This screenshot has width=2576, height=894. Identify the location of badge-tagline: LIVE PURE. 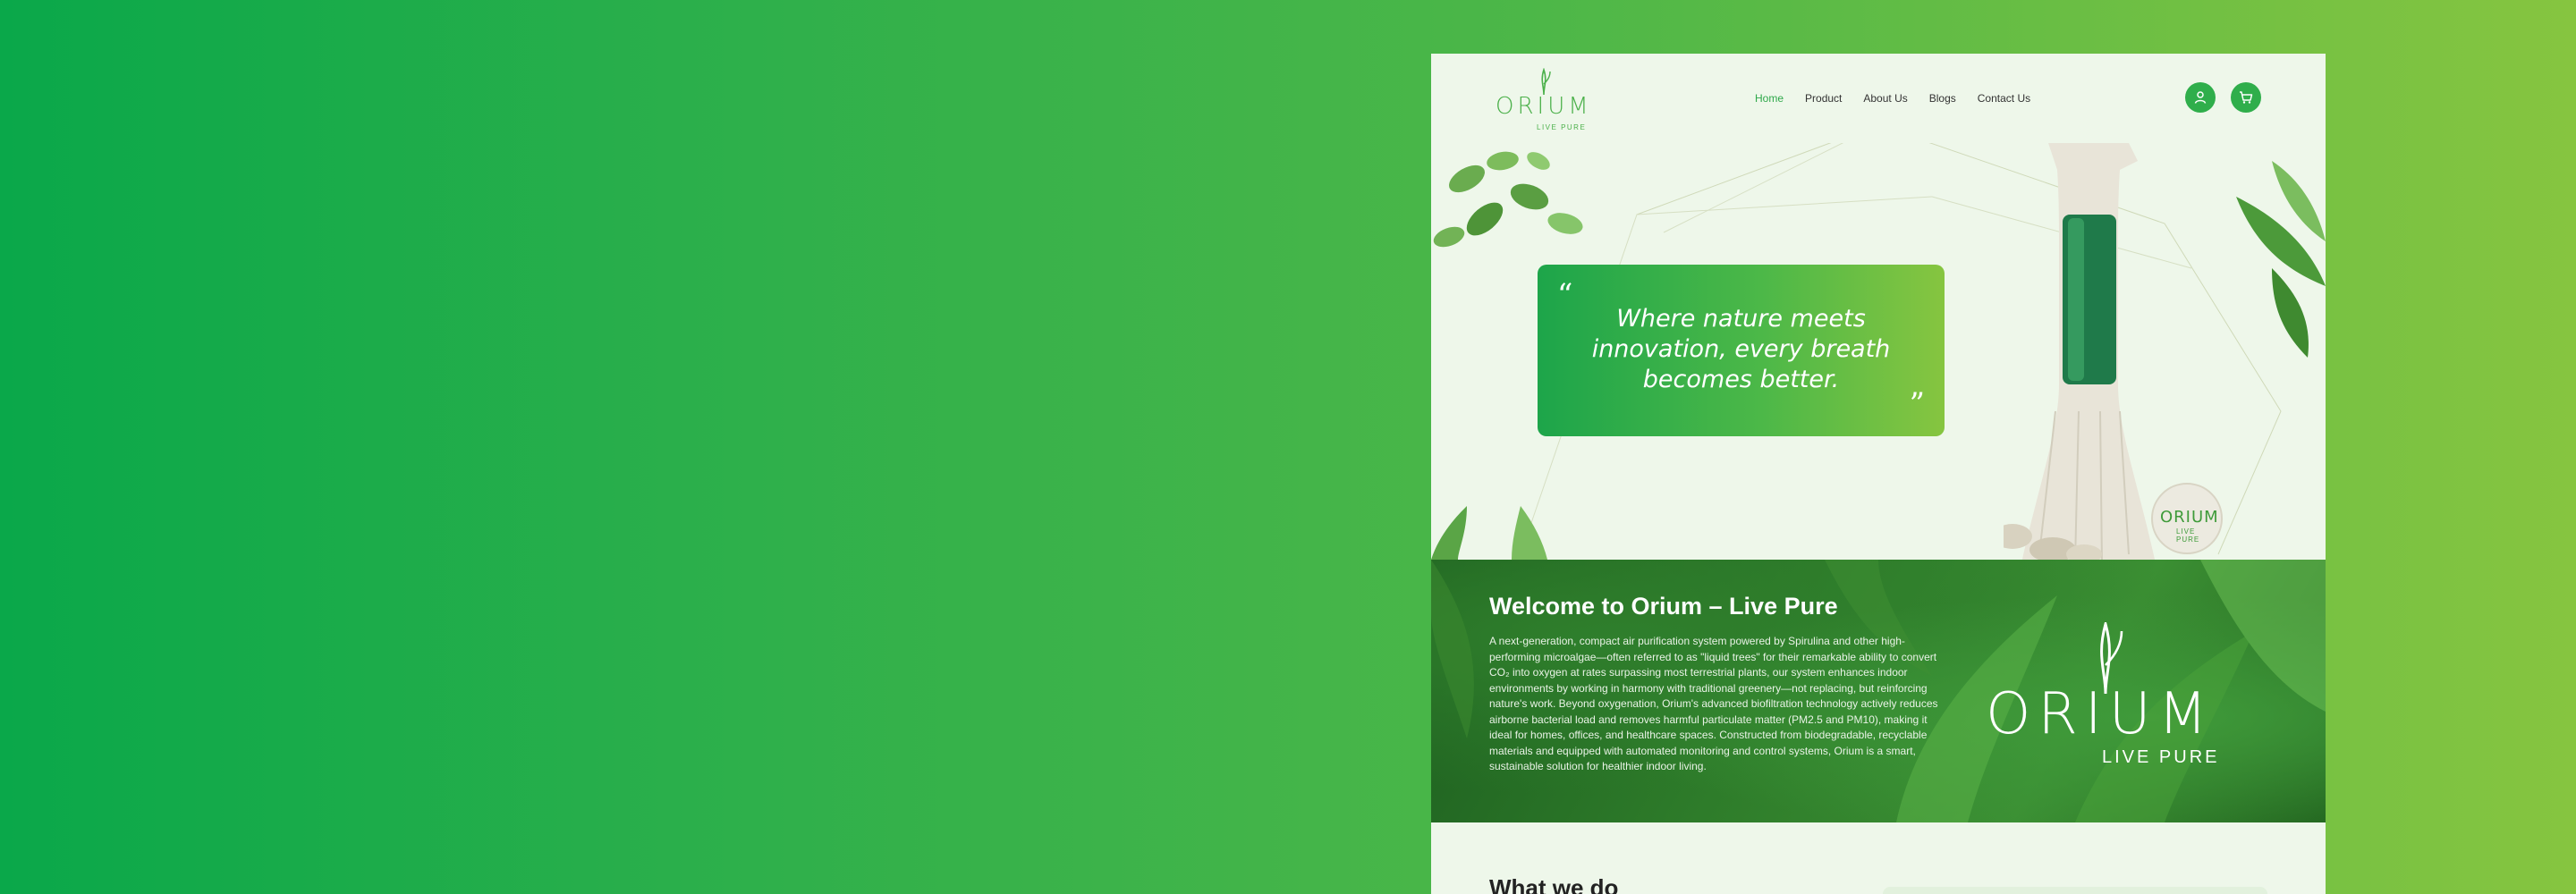
(2188, 535).